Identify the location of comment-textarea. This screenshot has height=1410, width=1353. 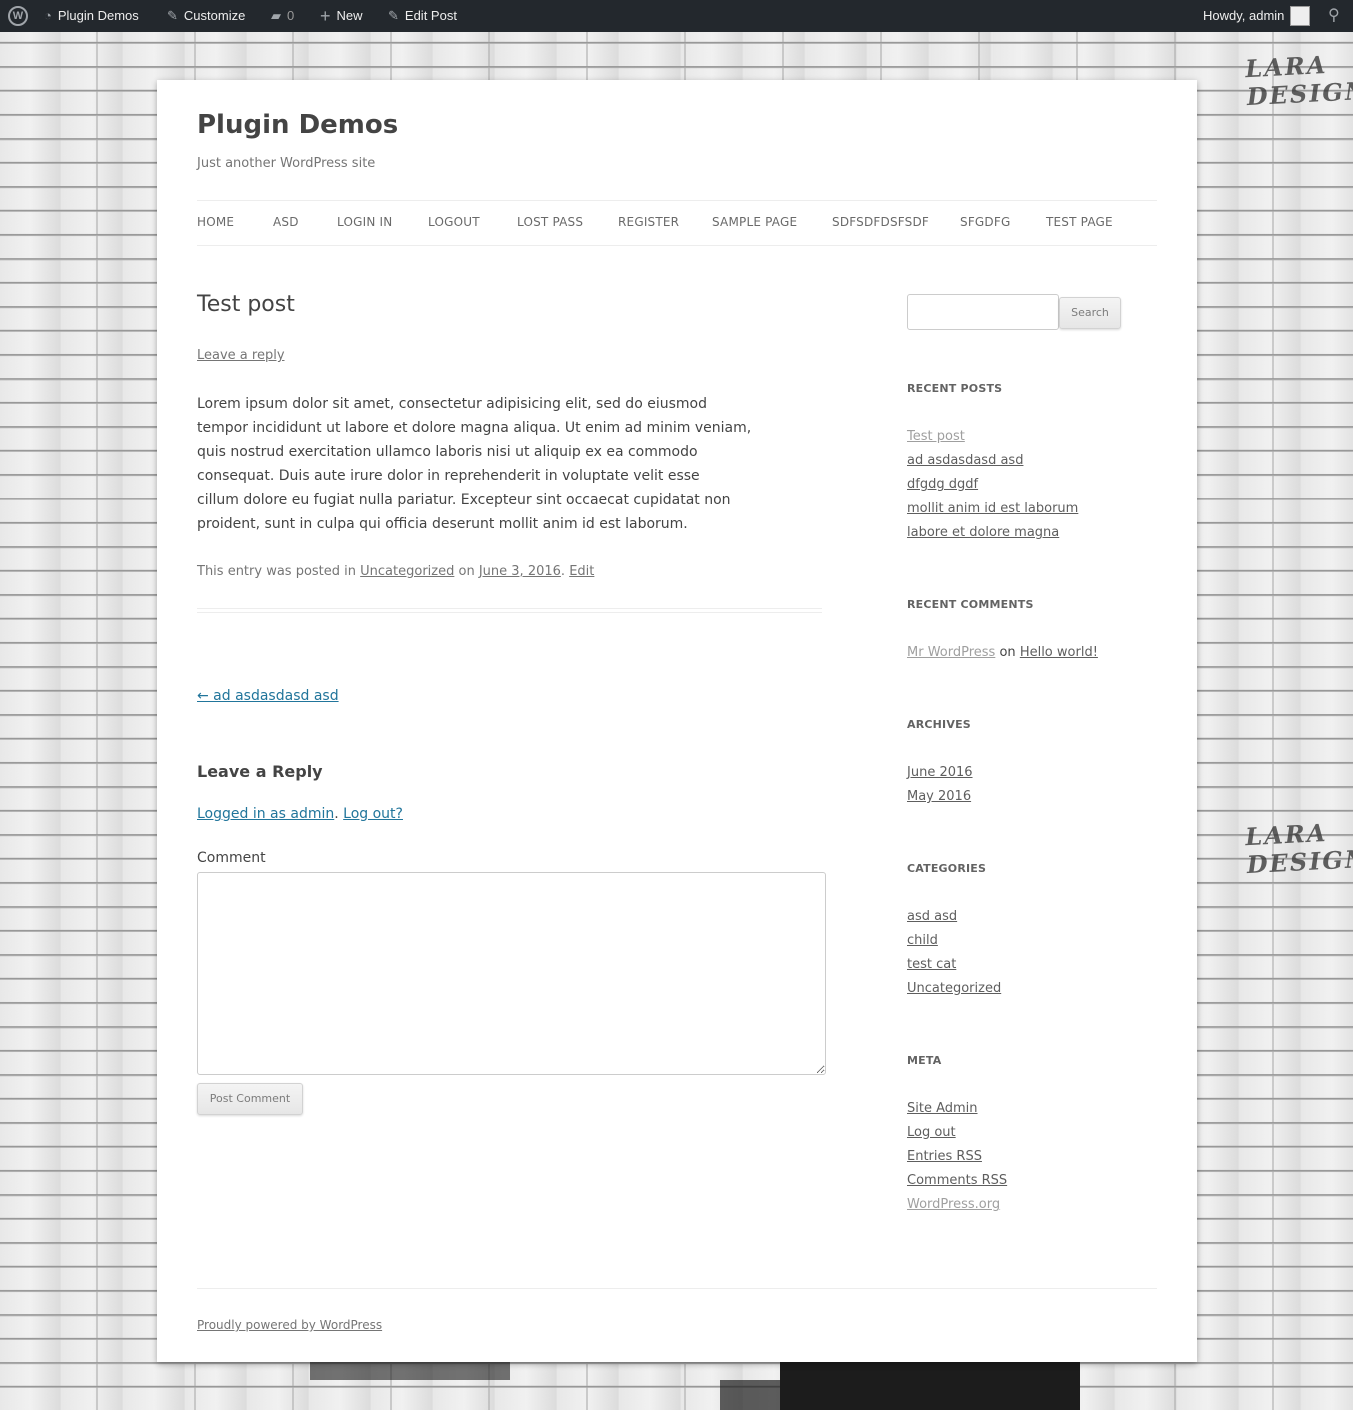
(511, 973).